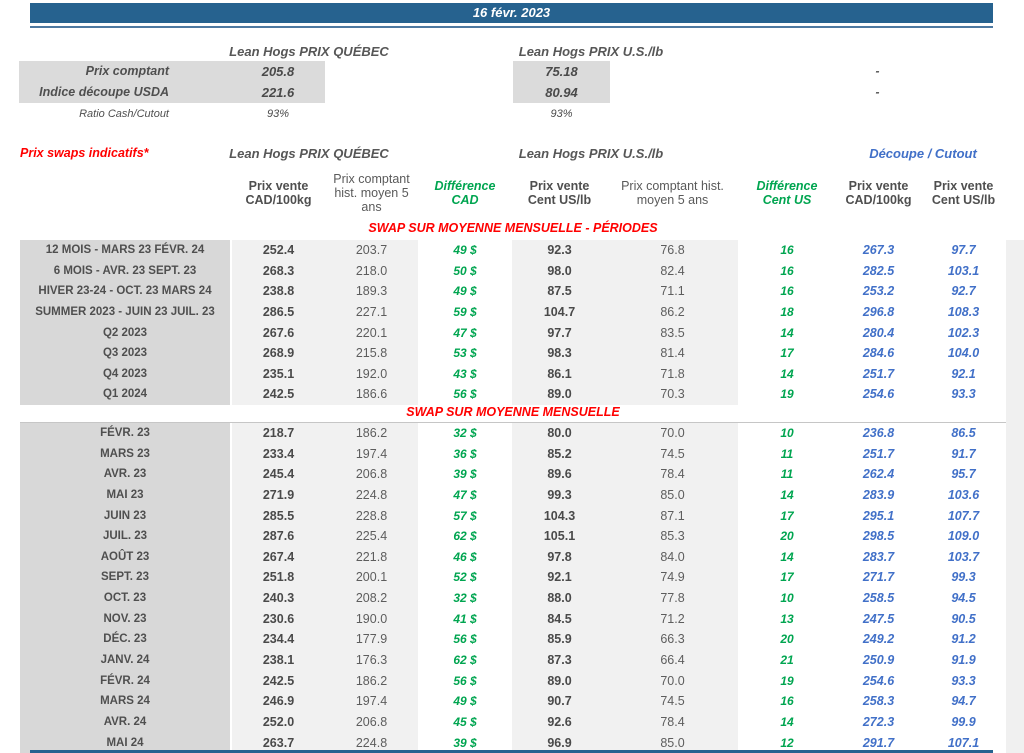 The height and width of the screenshot is (753, 1024). I want to click on cell-qc-sell: 218.7, so click(278, 433).